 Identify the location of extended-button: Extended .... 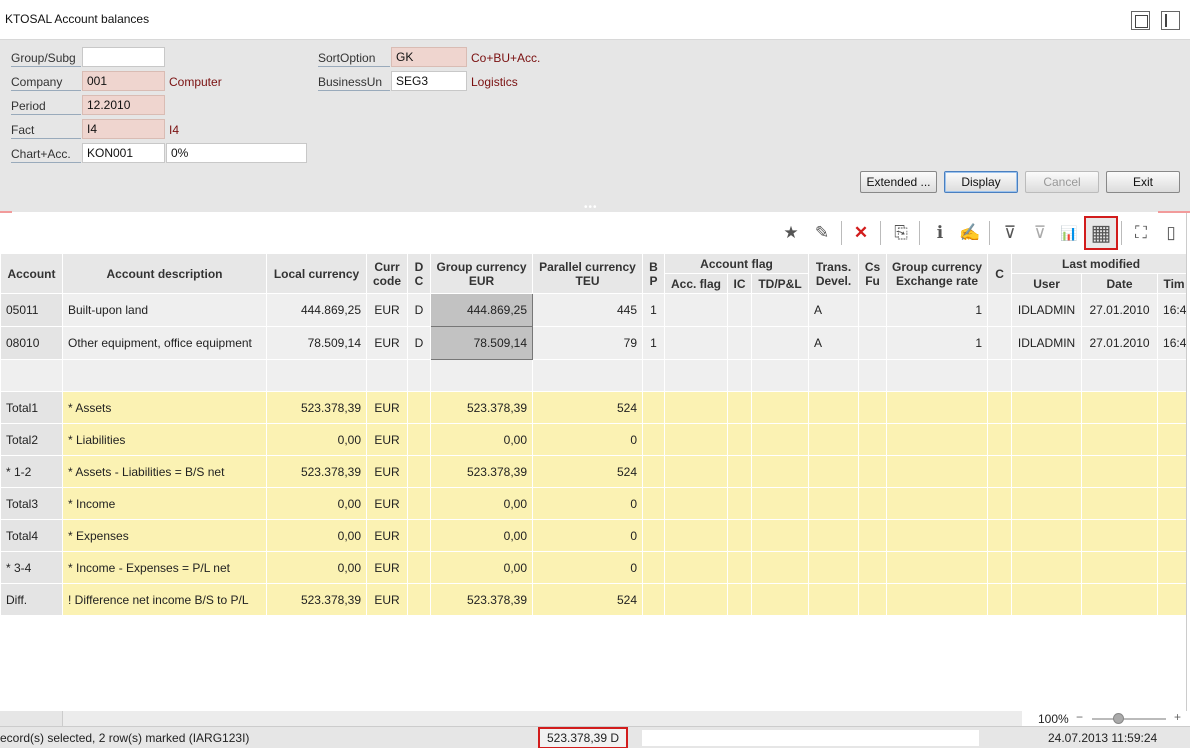
(898, 182).